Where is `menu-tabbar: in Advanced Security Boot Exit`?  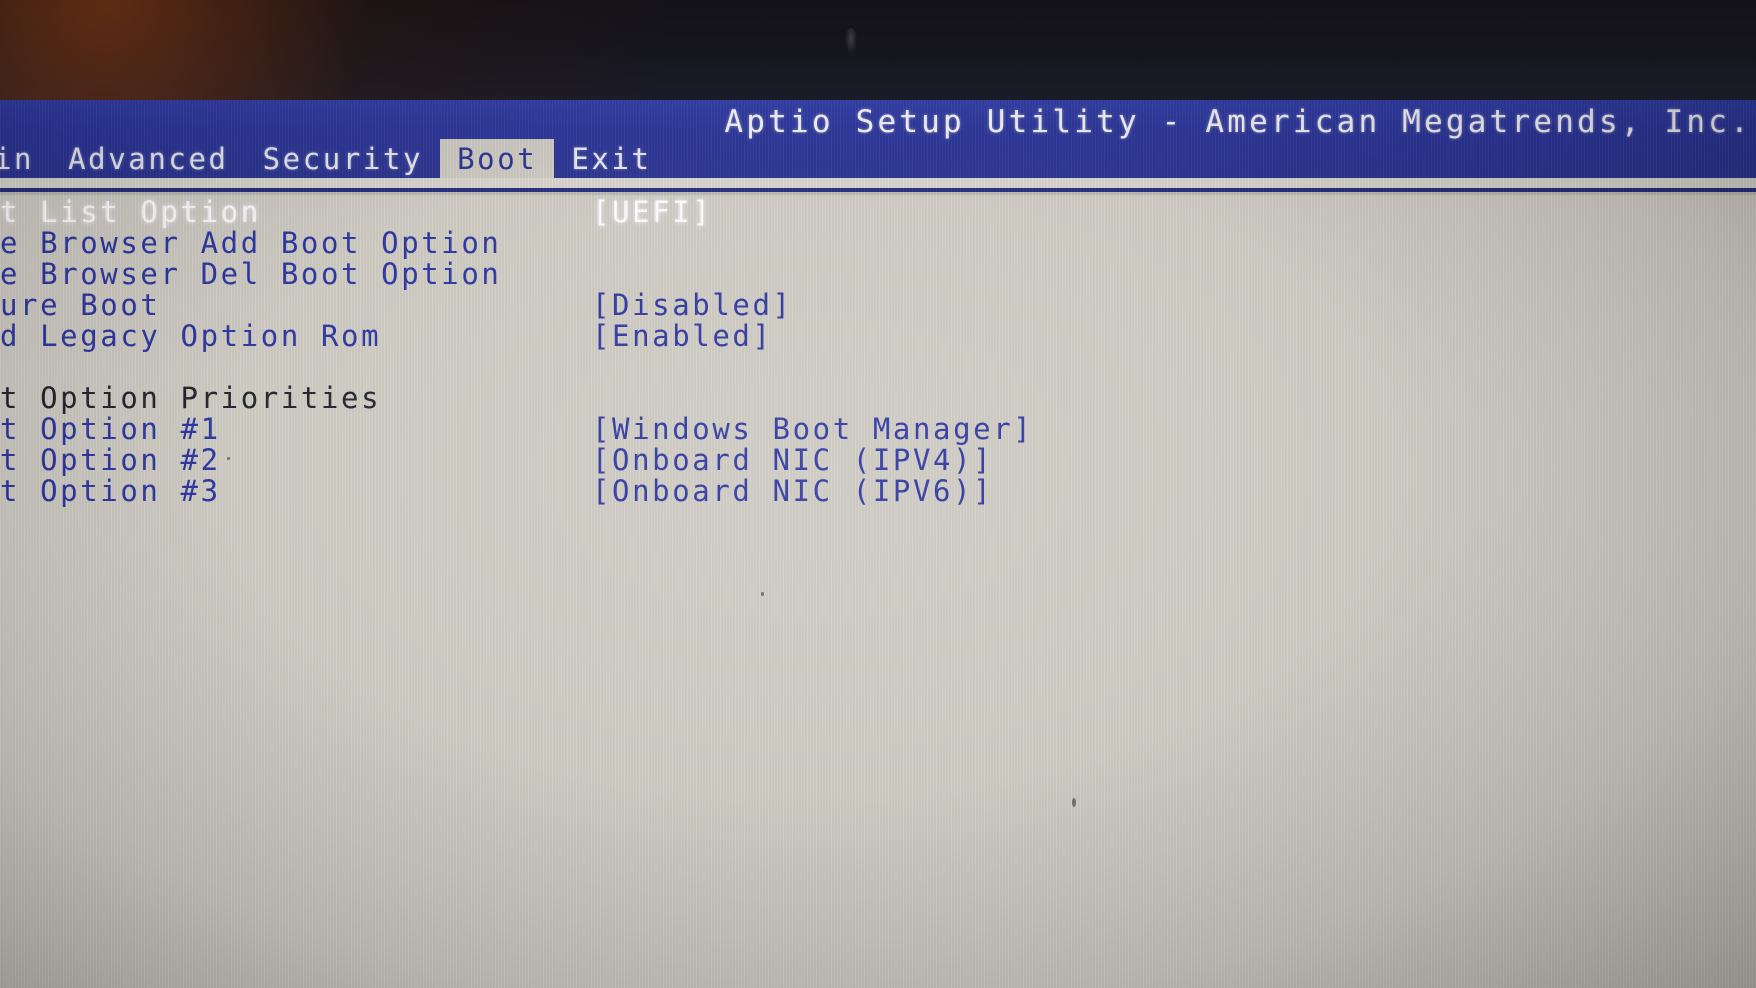 menu-tabbar: in Advanced Security Boot Exit is located at coordinates (334, 158).